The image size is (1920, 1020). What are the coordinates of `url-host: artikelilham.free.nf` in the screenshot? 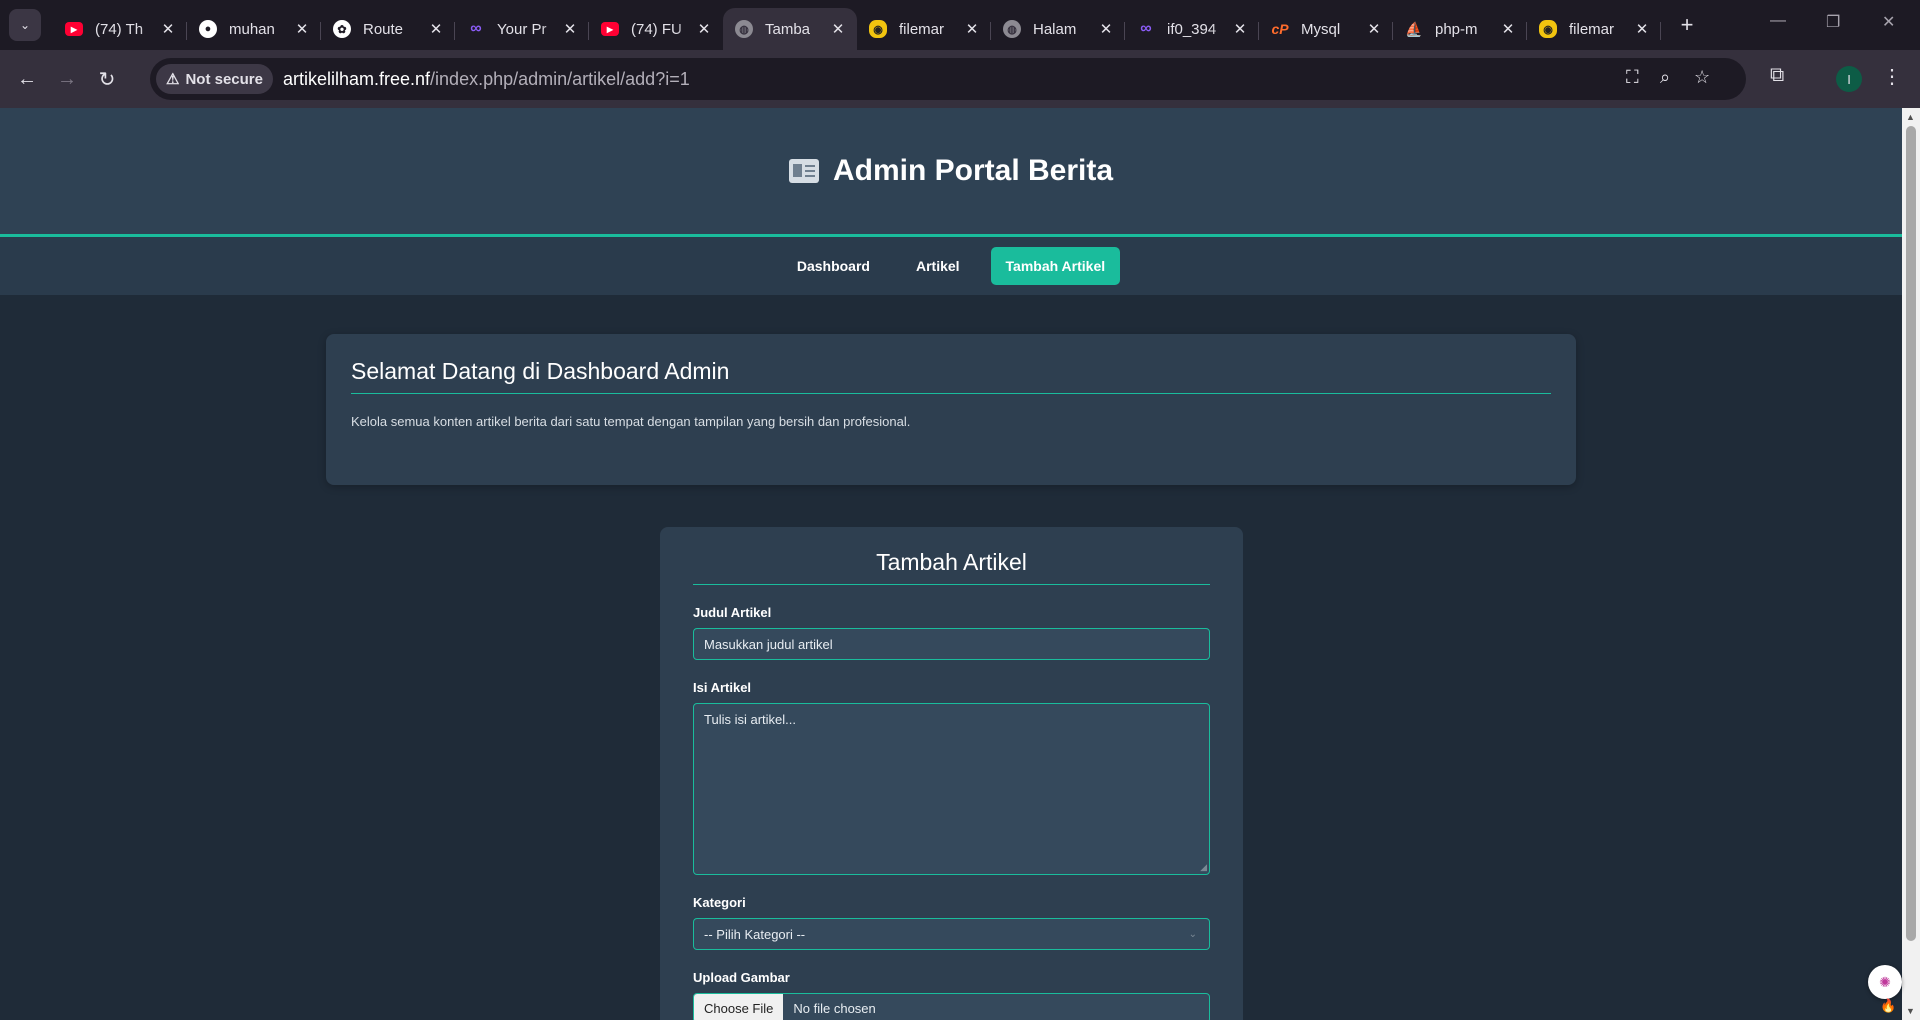 It's located at (356, 78).